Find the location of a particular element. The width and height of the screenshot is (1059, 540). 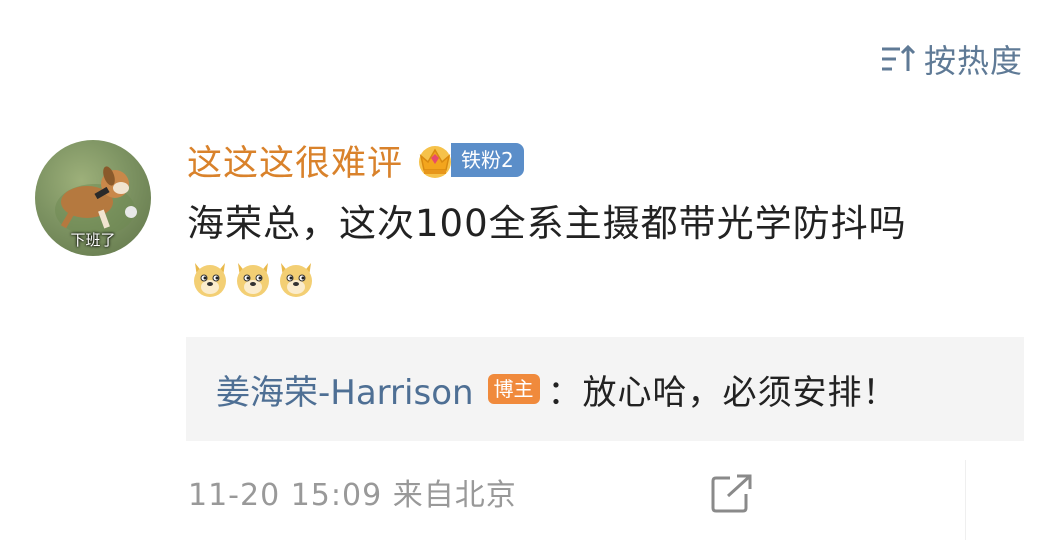

share-icon is located at coordinates (732, 494).